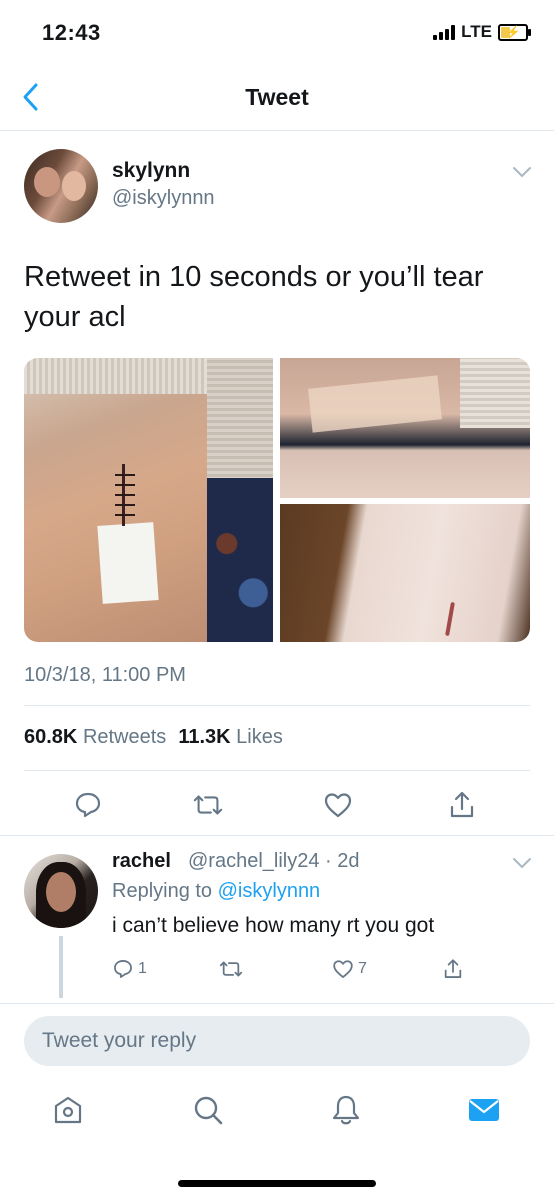 This screenshot has width=554, height=1200. What do you see at coordinates (277, 1183) in the screenshot?
I see `home-indicator` at bounding box center [277, 1183].